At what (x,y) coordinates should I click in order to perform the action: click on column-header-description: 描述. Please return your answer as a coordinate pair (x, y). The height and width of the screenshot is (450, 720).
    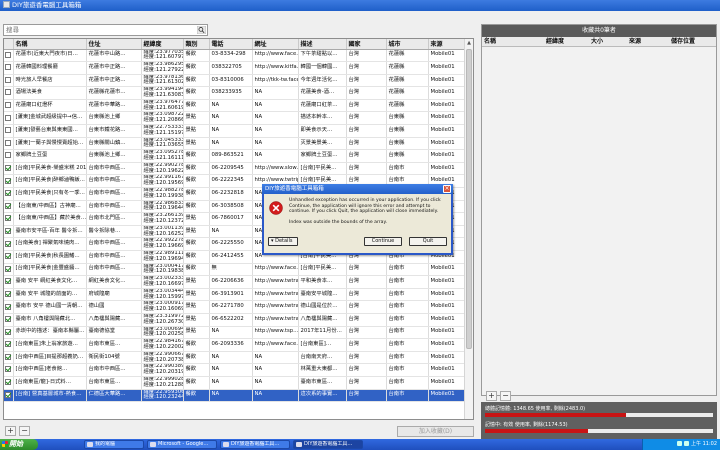
    Looking at the image, I should click on (322, 44).